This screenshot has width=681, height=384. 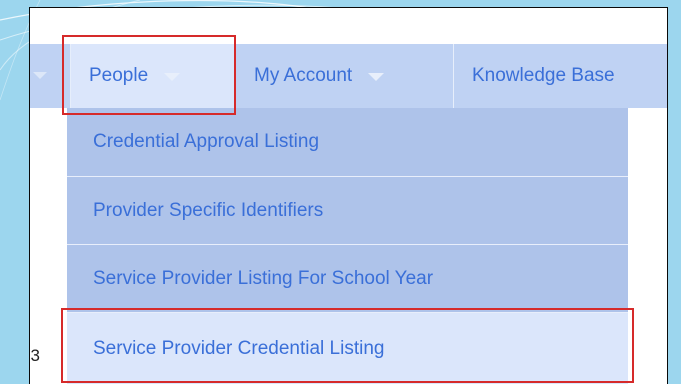 What do you see at coordinates (347, 142) in the screenshot?
I see `menu-item-credential-approval-listing: Credential Approval Listing` at bounding box center [347, 142].